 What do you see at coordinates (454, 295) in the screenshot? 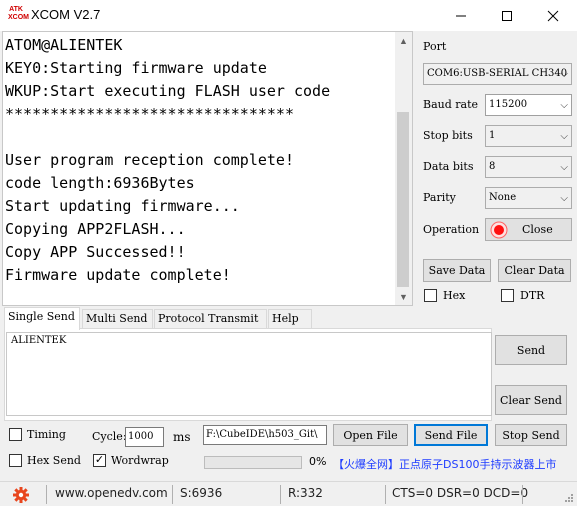
I see `hex-display-label: Hex` at bounding box center [454, 295].